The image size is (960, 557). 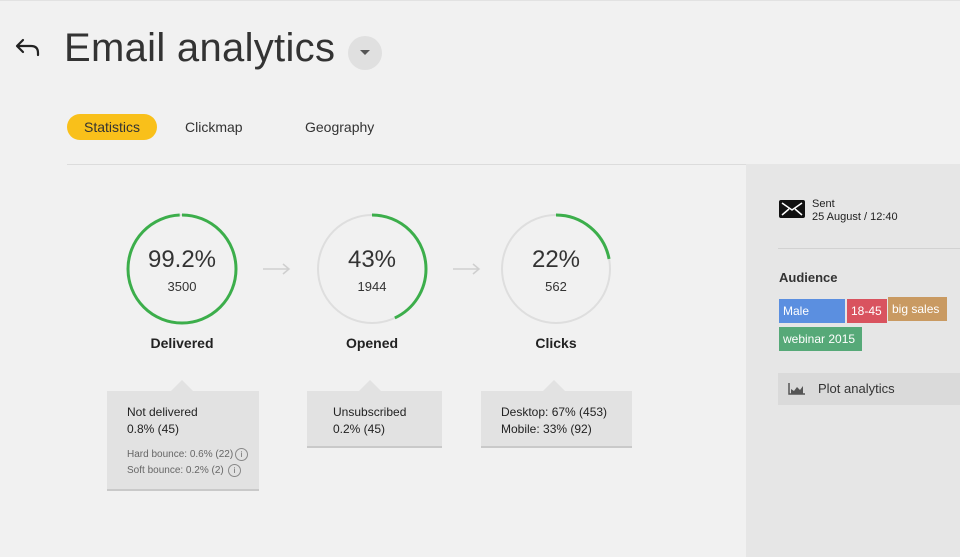 What do you see at coordinates (372, 286) in the screenshot?
I see `opened-count: 1944` at bounding box center [372, 286].